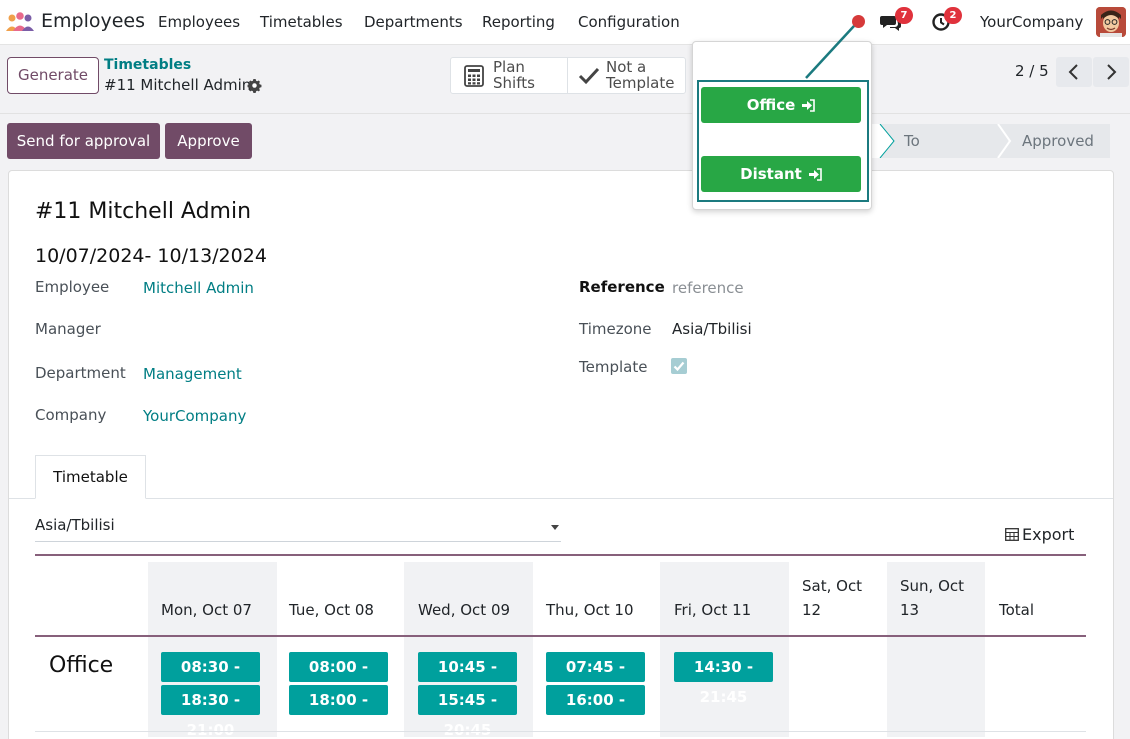  I want to click on gear-icon, so click(254, 85).